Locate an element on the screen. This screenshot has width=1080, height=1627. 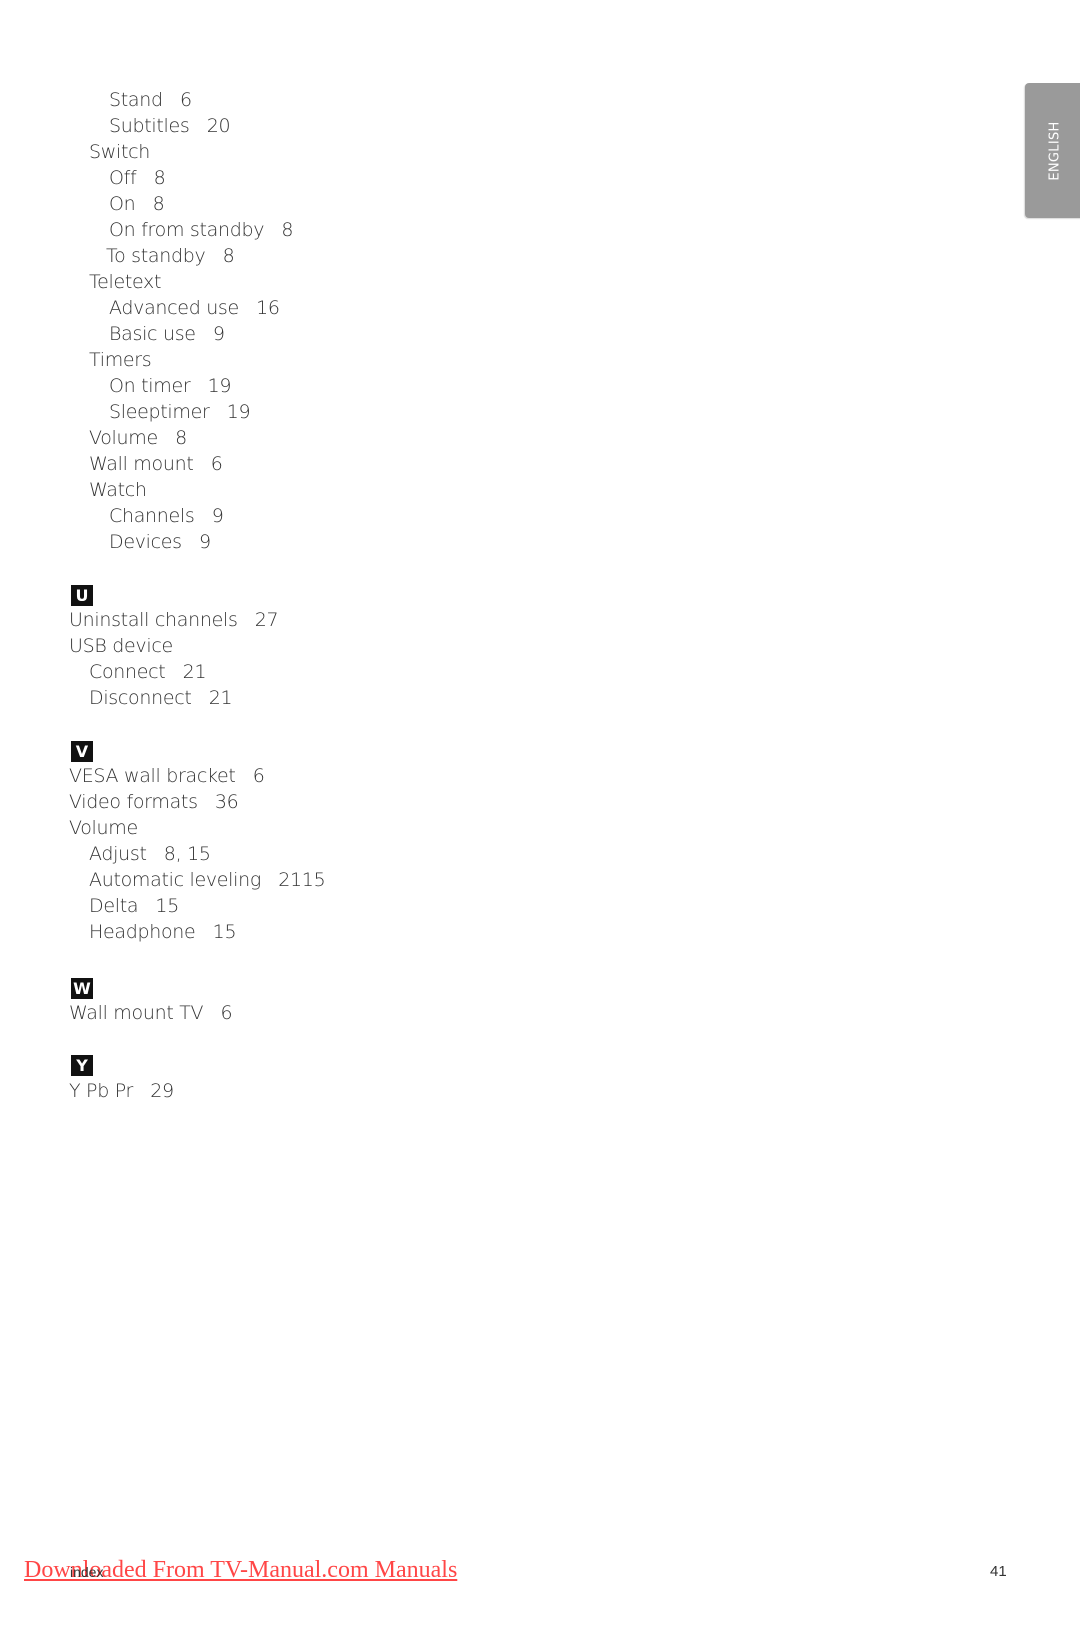
index-entry: Uninstall channels 27 is located at coordinates (174, 620).